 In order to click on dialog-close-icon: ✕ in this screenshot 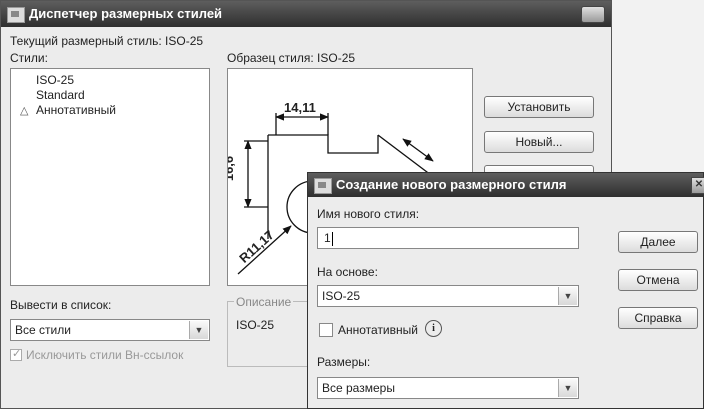, I will do `click(697, 185)`.